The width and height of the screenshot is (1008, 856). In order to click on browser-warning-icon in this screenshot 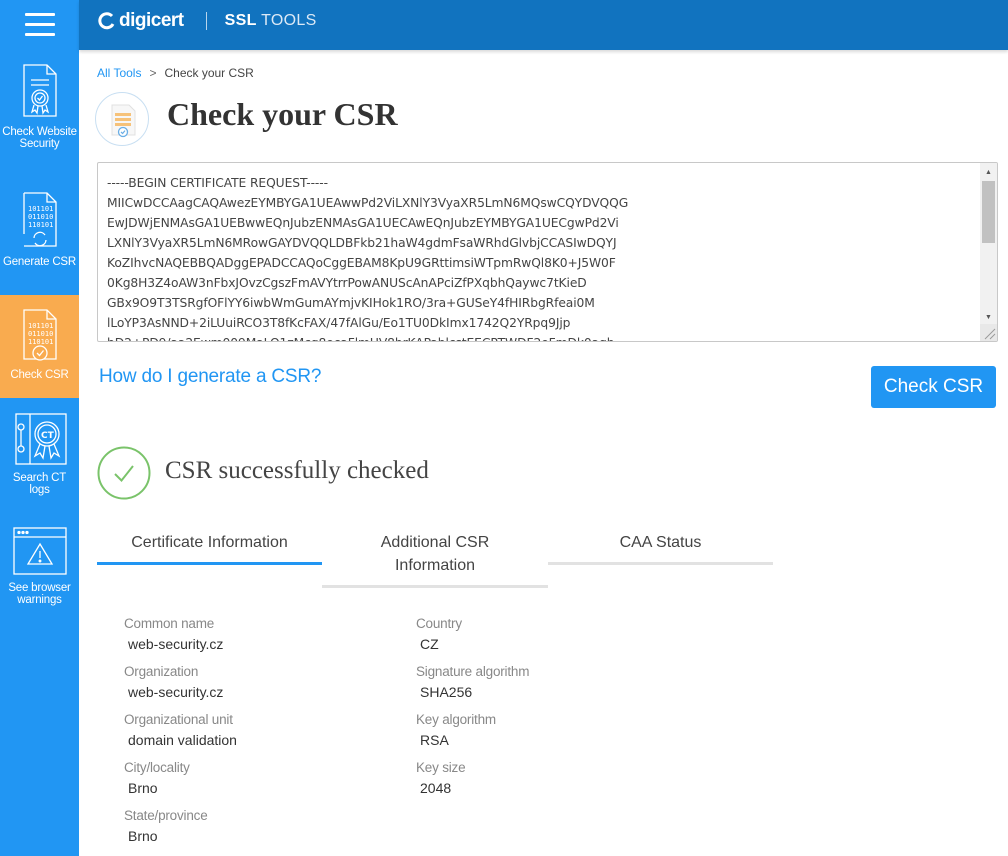, I will do `click(39, 551)`.